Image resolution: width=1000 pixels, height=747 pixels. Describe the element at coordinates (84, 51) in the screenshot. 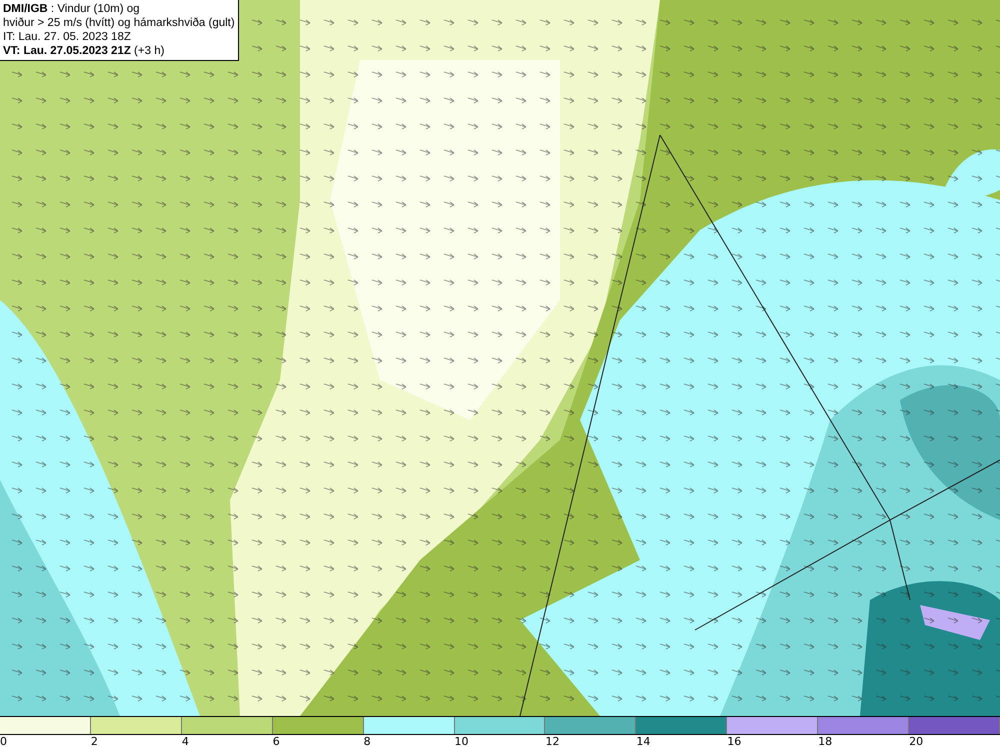

I see `title-line: VT: Lau. 27.05.2023 21Z (+3 h)` at that location.